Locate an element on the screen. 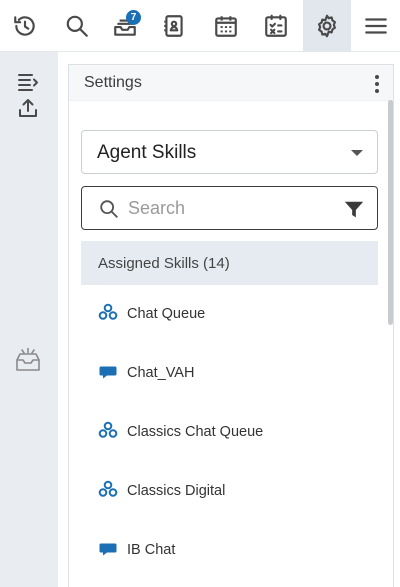 The image size is (400, 587). settings-button is located at coordinates (327, 26).